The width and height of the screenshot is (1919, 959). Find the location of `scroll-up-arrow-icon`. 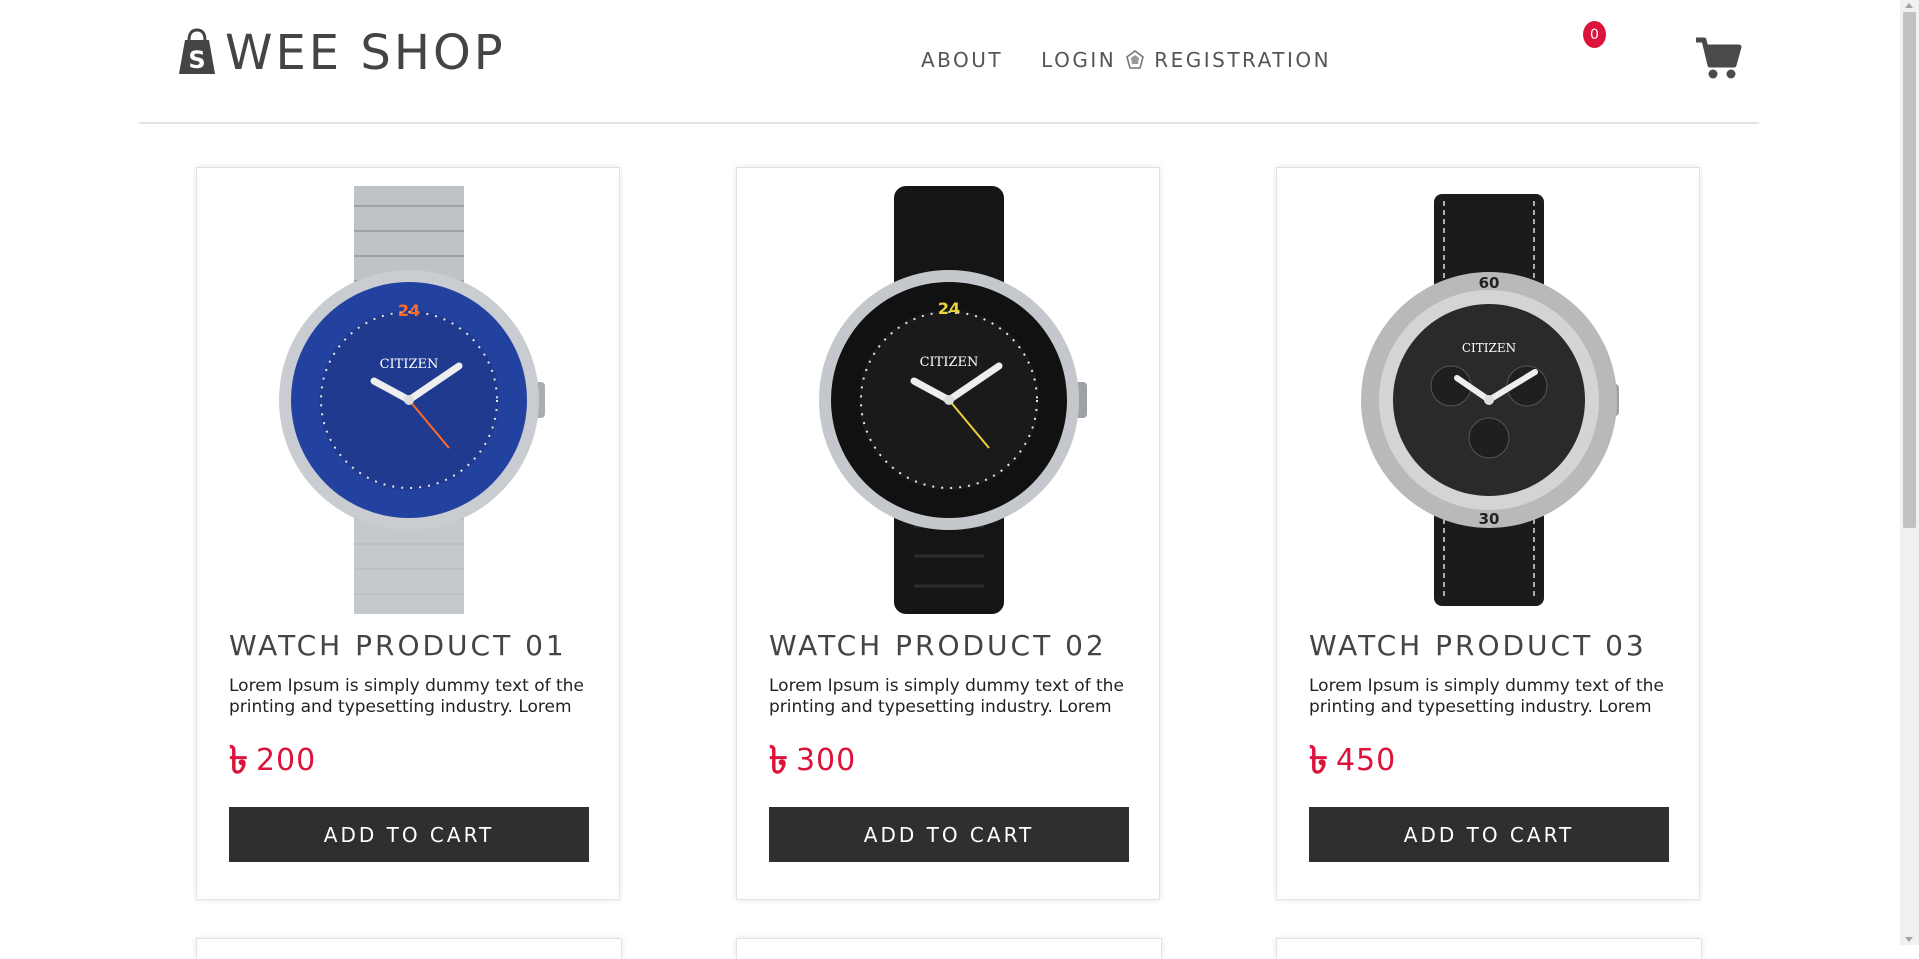

scroll-up-arrow-icon is located at coordinates (1909, 5).